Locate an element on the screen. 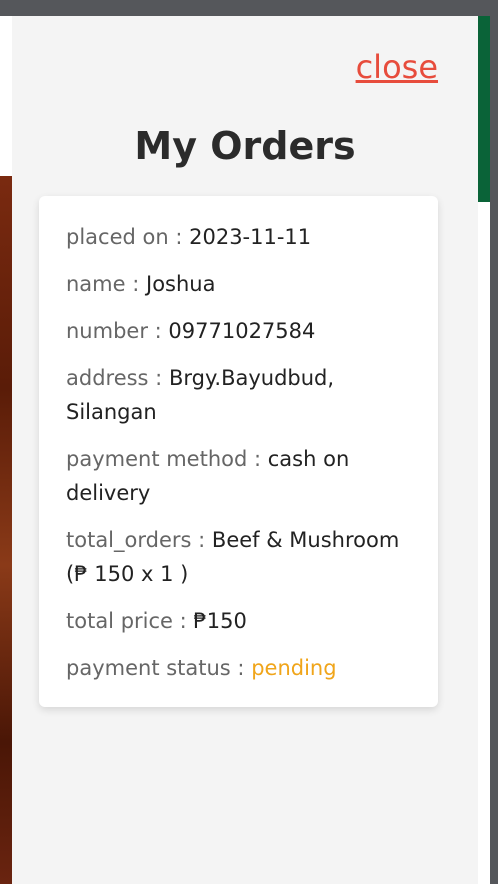  total-price-value: ₱150 is located at coordinates (220, 621).